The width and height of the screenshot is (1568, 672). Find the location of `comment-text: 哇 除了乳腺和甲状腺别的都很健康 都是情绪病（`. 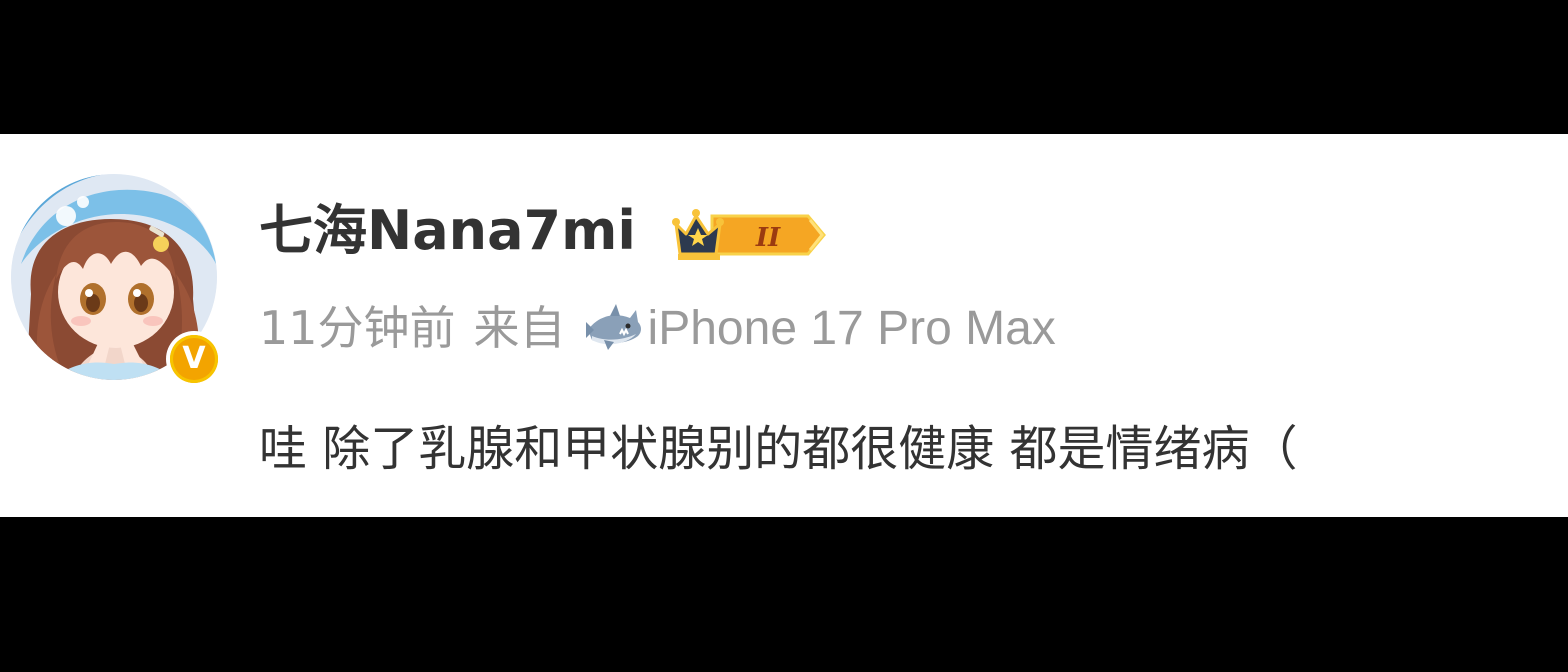

comment-text: 哇 除了乳腺和甲状腺别的都很健康 都是情绪病（ is located at coordinates (778, 449).